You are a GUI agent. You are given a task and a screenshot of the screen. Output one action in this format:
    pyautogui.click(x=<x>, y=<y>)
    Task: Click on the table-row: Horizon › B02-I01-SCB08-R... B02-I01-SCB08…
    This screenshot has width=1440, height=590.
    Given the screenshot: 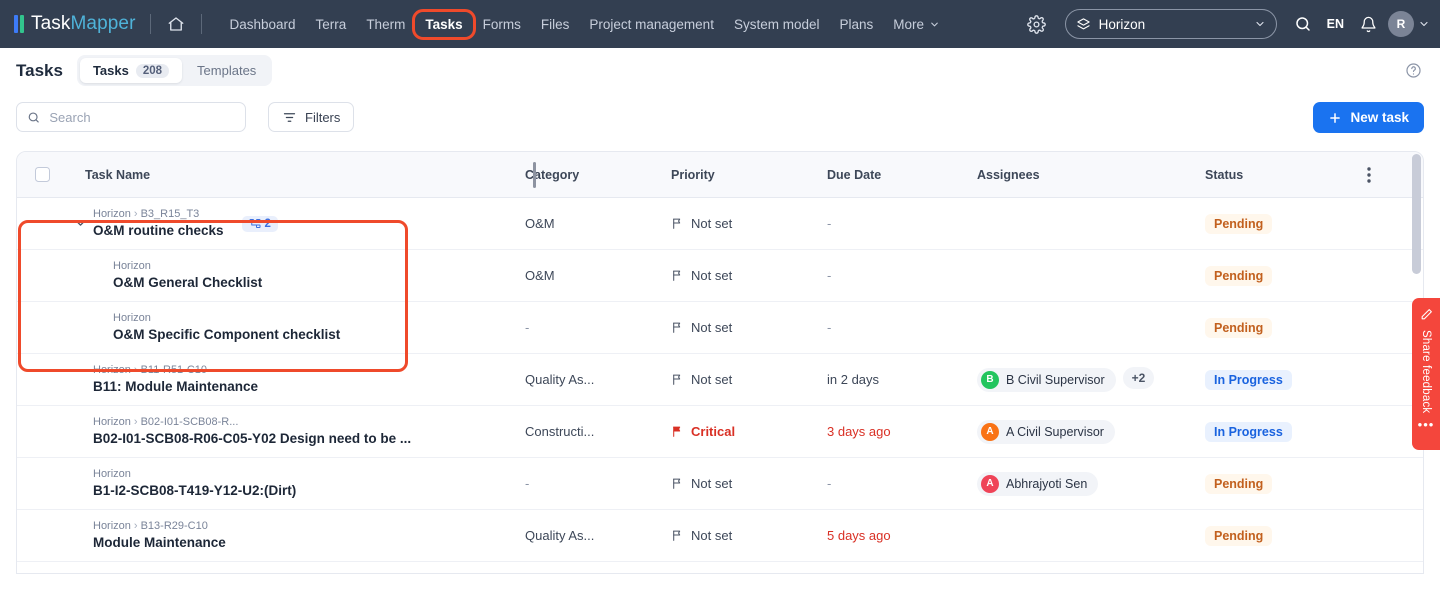 What is the action you would take?
    pyautogui.click(x=720, y=432)
    